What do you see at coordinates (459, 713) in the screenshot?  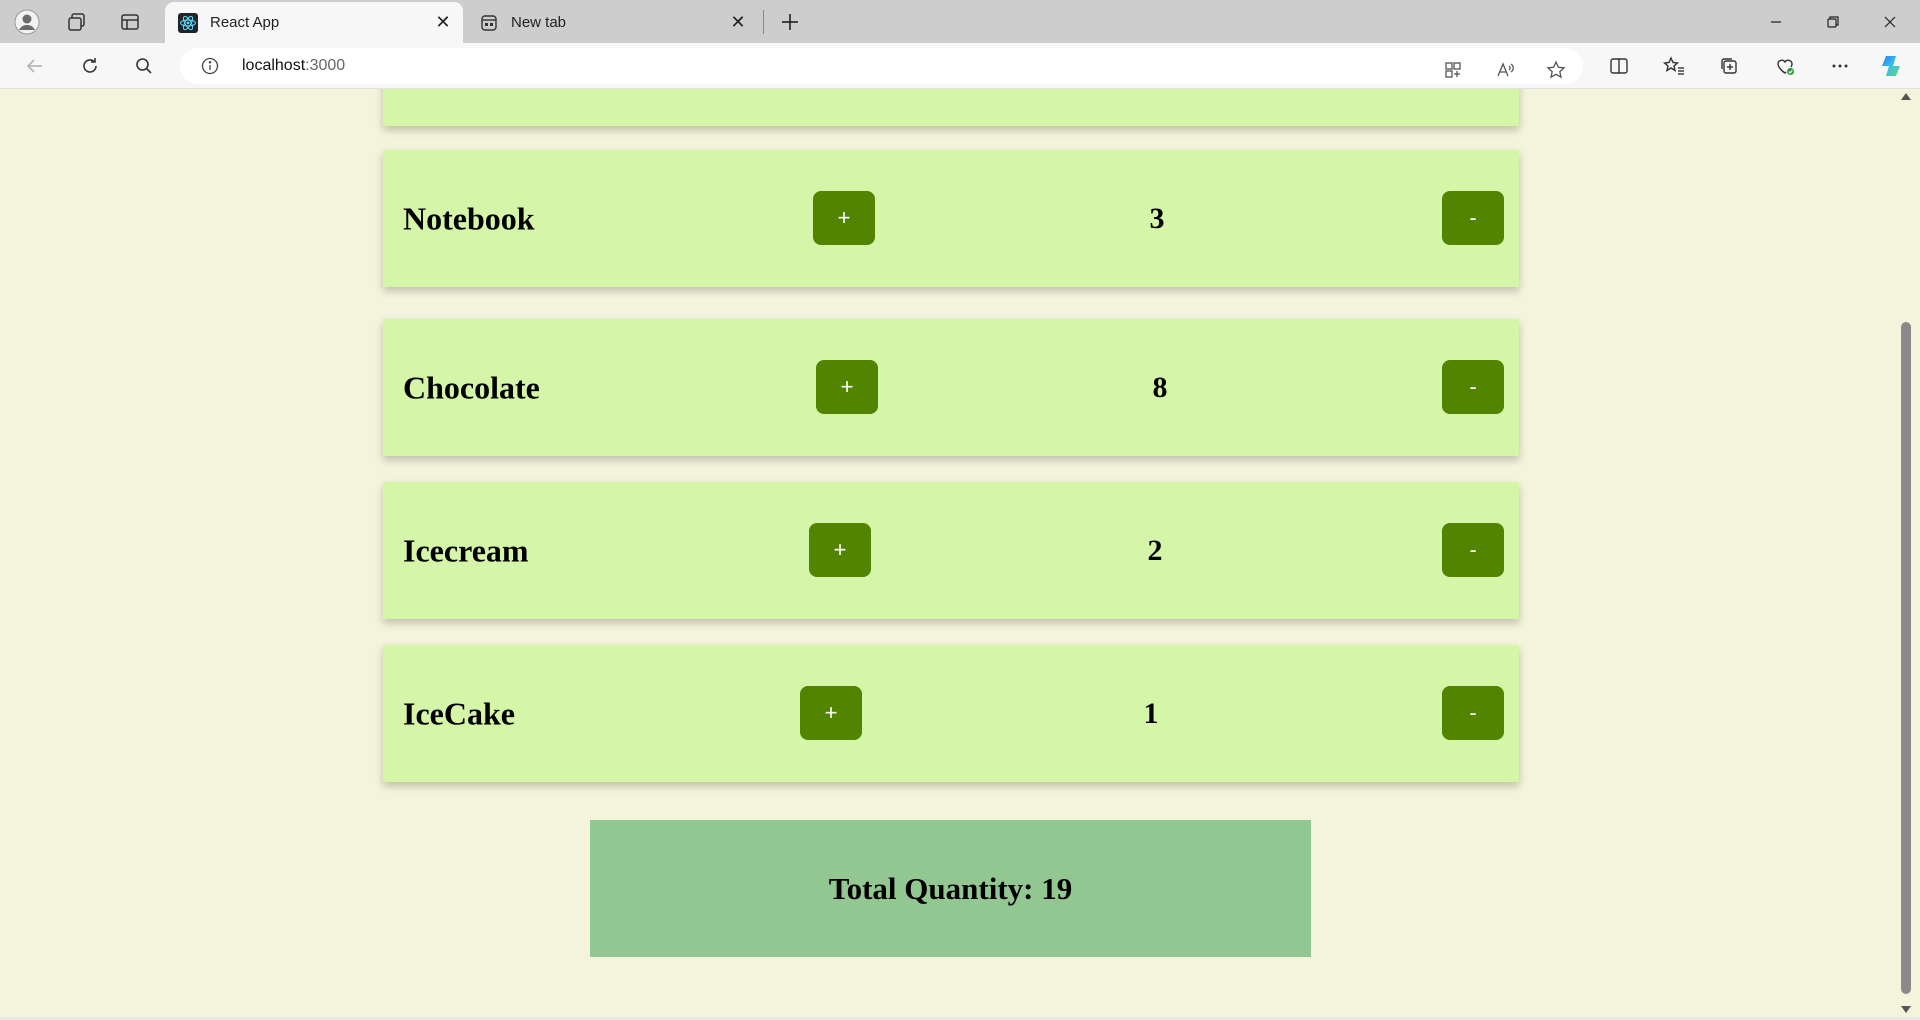 I see `item-name: IceCake` at bounding box center [459, 713].